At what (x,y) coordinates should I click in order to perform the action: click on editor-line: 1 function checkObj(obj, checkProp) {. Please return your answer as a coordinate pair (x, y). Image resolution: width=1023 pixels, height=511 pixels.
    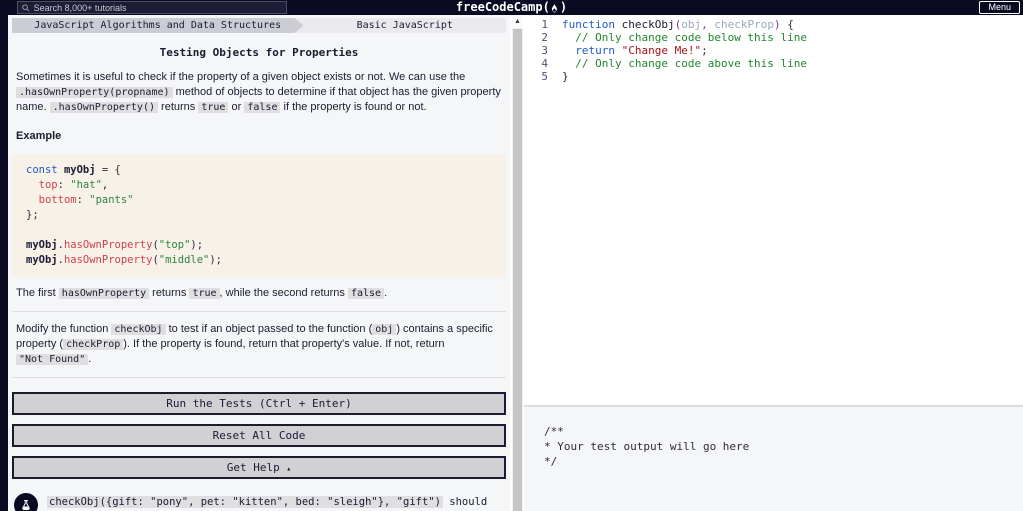
    Looking at the image, I should click on (773, 24).